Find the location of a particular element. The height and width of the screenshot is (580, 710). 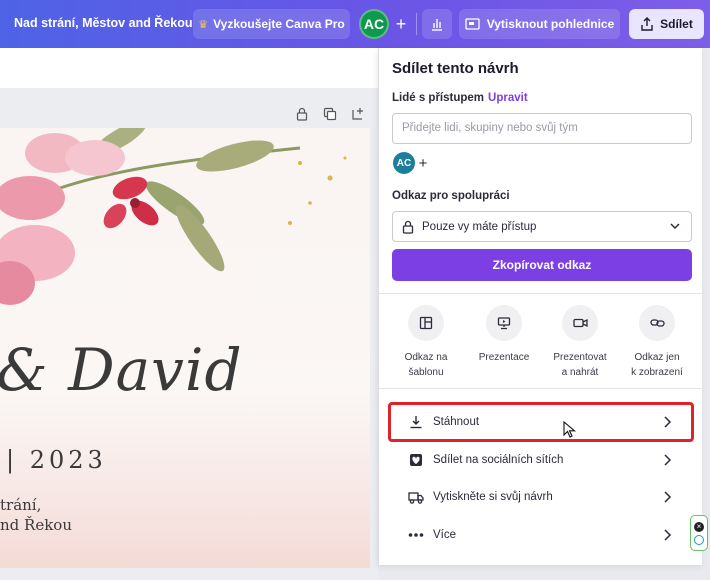

share-label: Sdílet is located at coordinates (676, 24).